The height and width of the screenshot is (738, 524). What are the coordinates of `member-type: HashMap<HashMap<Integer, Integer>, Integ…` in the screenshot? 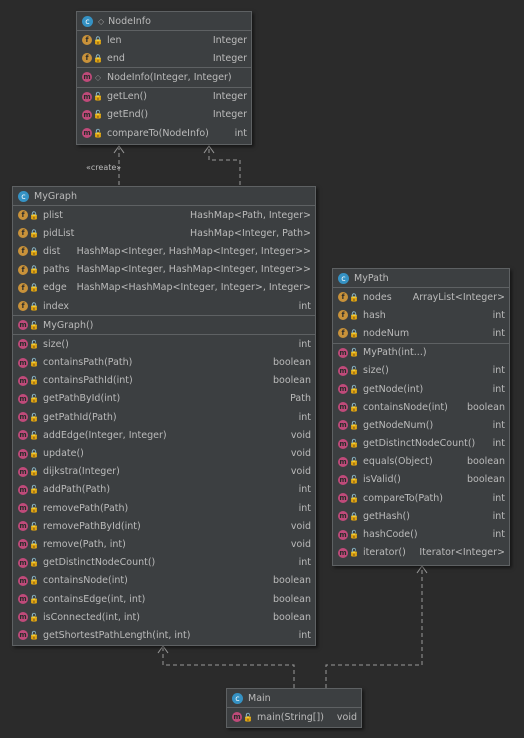 It's located at (193, 288).